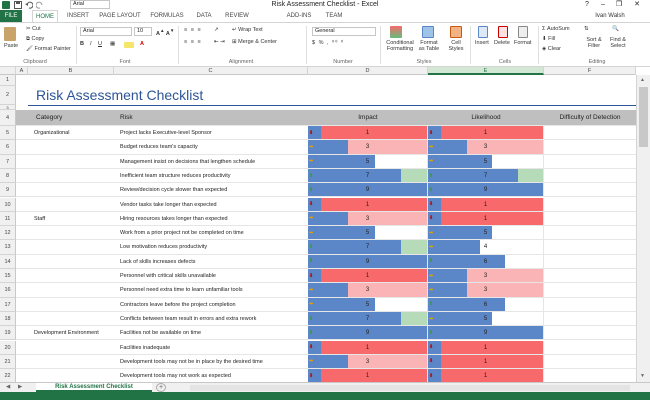  I want to click on add-sheet-icon: +, so click(161, 387).